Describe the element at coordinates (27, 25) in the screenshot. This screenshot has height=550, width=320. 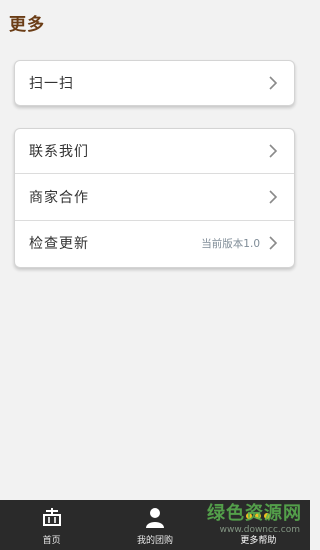
I see `page-title: 更多` at that location.